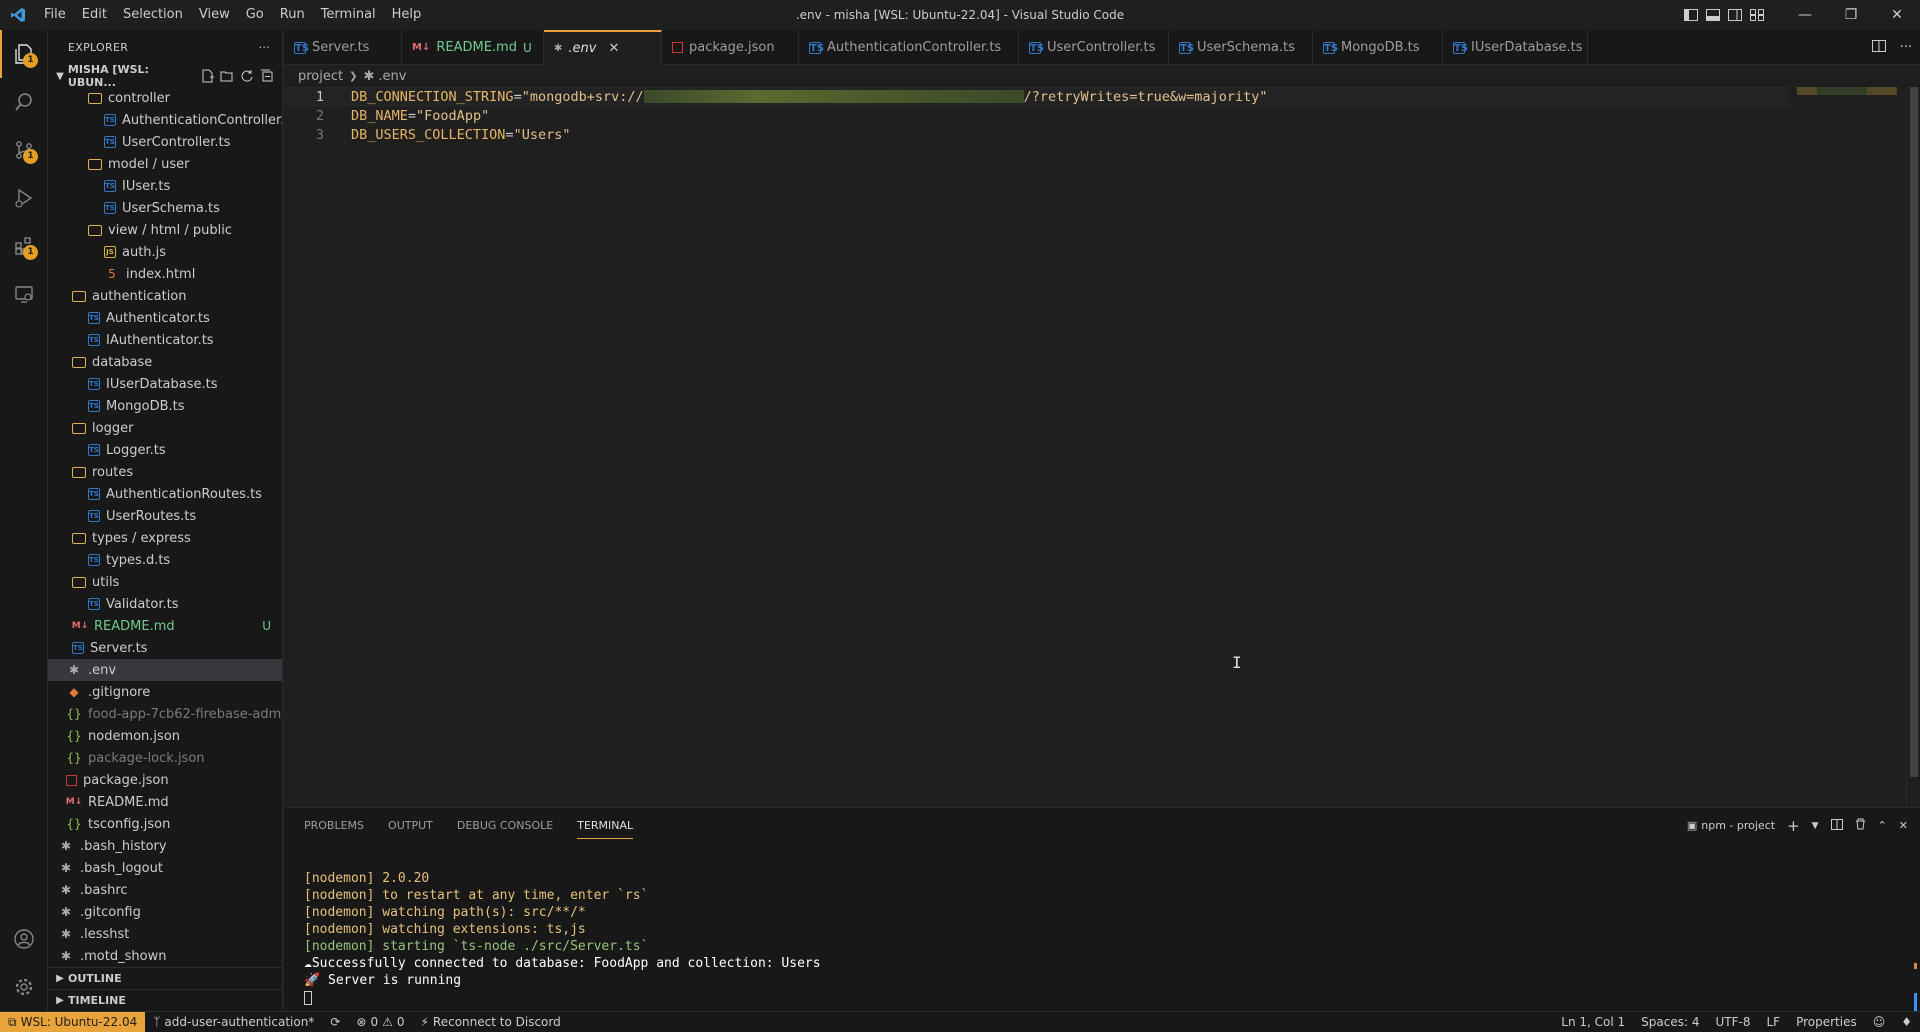 Image resolution: width=1920 pixels, height=1032 pixels. What do you see at coordinates (165, 560) in the screenshot?
I see `tree-file: TS types.d.ts` at bounding box center [165, 560].